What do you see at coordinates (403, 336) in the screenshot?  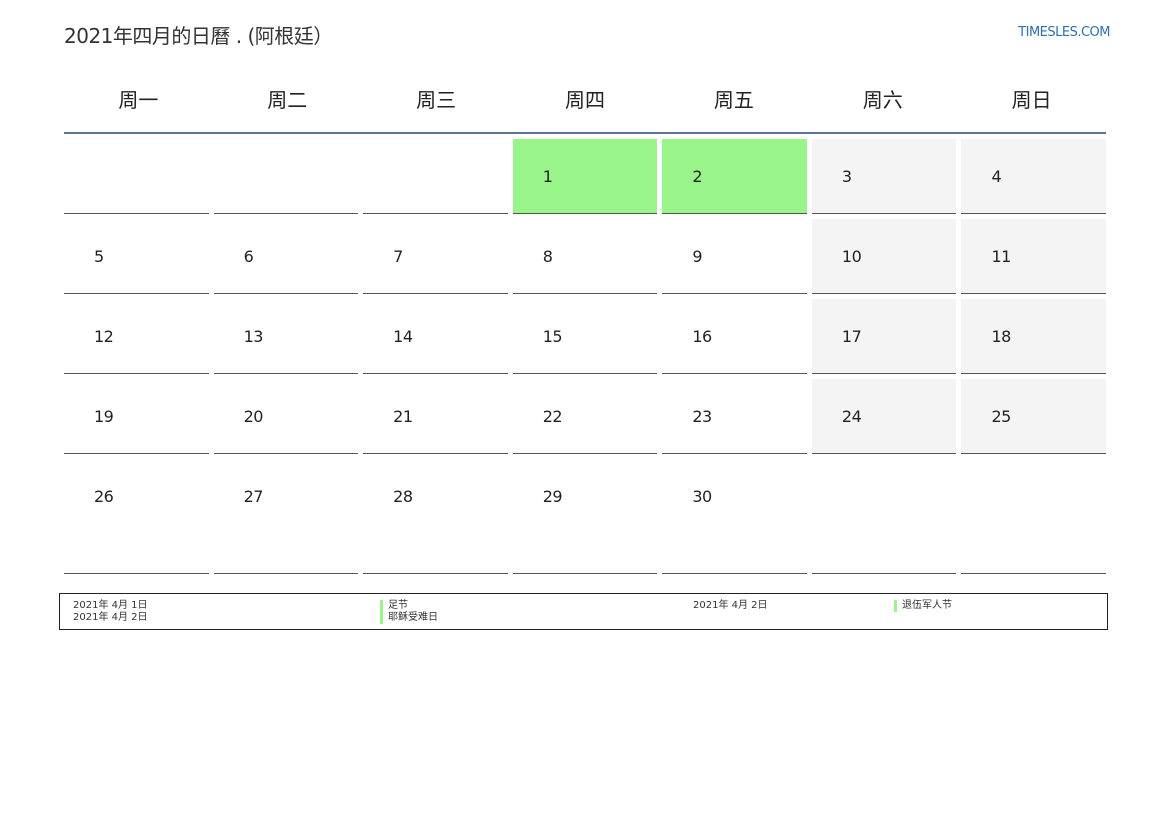 I see `day-number: 14` at bounding box center [403, 336].